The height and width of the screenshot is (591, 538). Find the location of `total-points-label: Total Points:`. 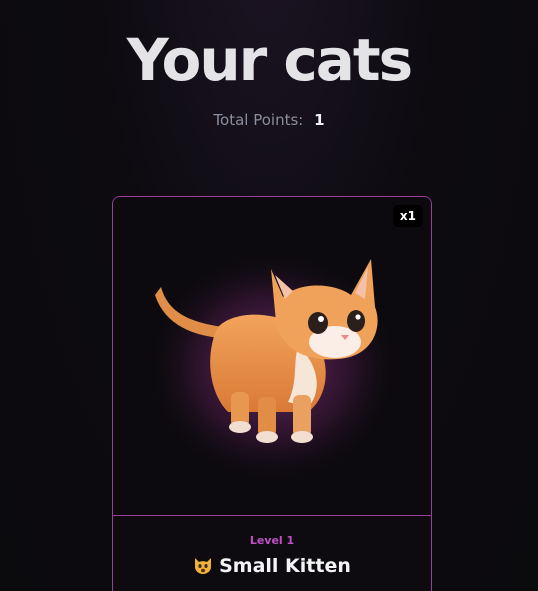

total-points-label: Total Points: is located at coordinates (258, 120).